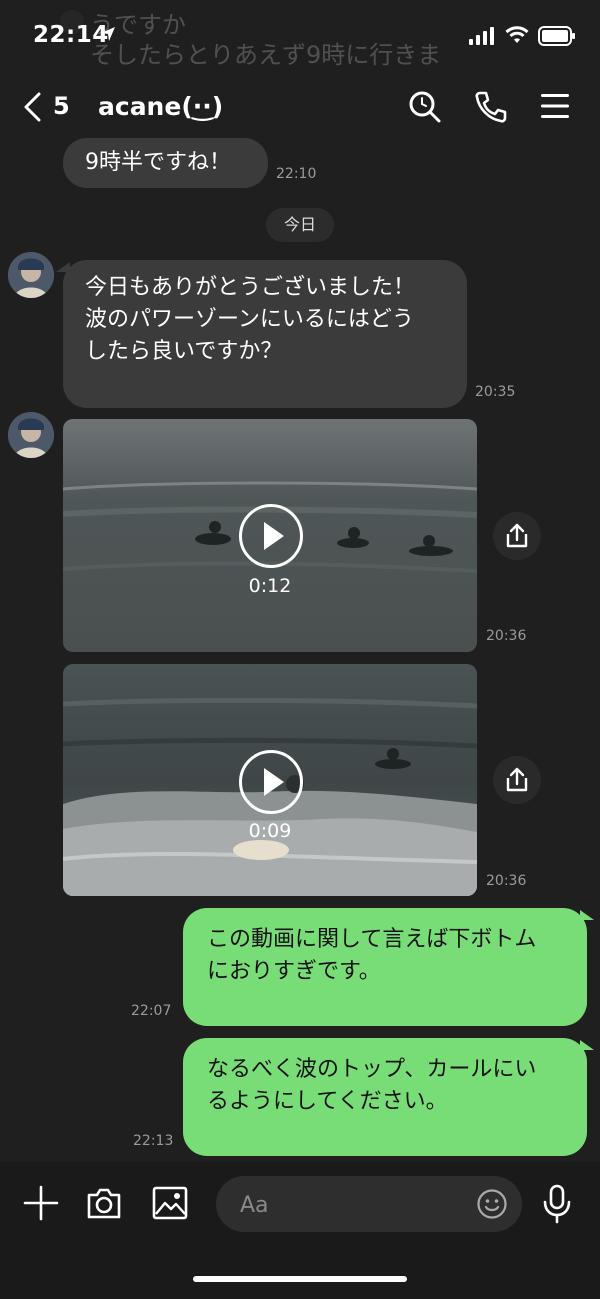 This screenshot has width=600, height=1299. I want to click on search-icon, so click(425, 107).